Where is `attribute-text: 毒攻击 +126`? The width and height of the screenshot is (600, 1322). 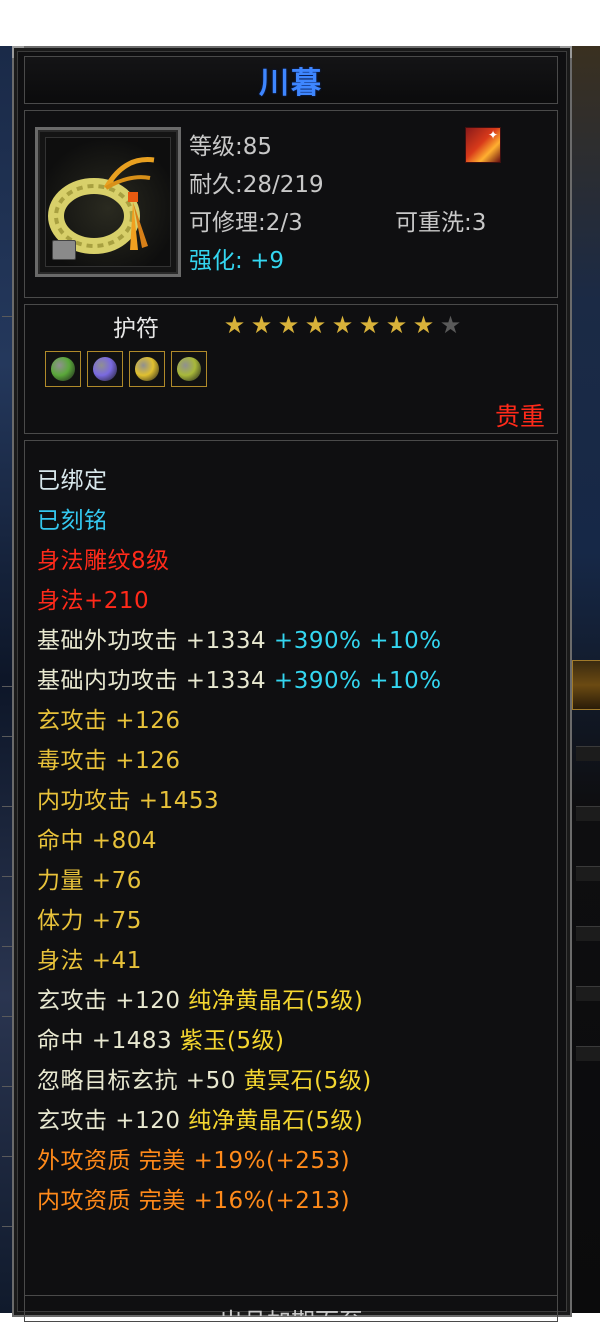
attribute-text: 毒攻击 +126 is located at coordinates (109, 761).